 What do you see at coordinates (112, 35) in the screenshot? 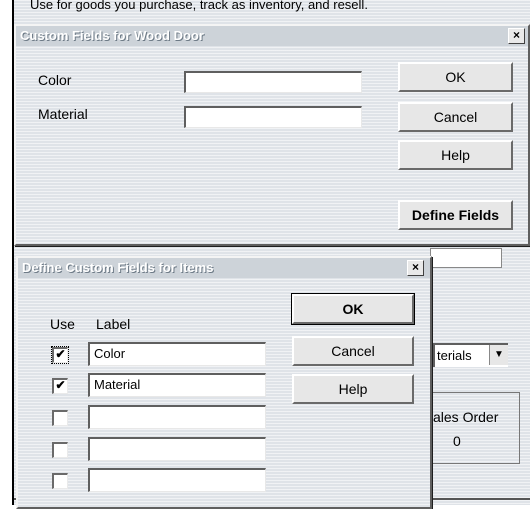
I see `custom-fields-title: Custom Fields for Wood Door` at bounding box center [112, 35].